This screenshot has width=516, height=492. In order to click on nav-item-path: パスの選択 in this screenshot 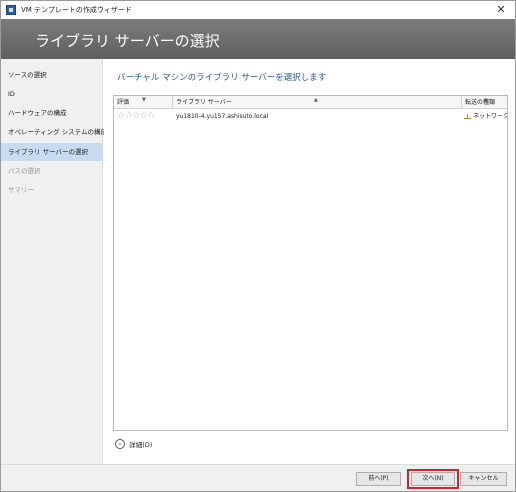, I will do `click(24, 171)`.